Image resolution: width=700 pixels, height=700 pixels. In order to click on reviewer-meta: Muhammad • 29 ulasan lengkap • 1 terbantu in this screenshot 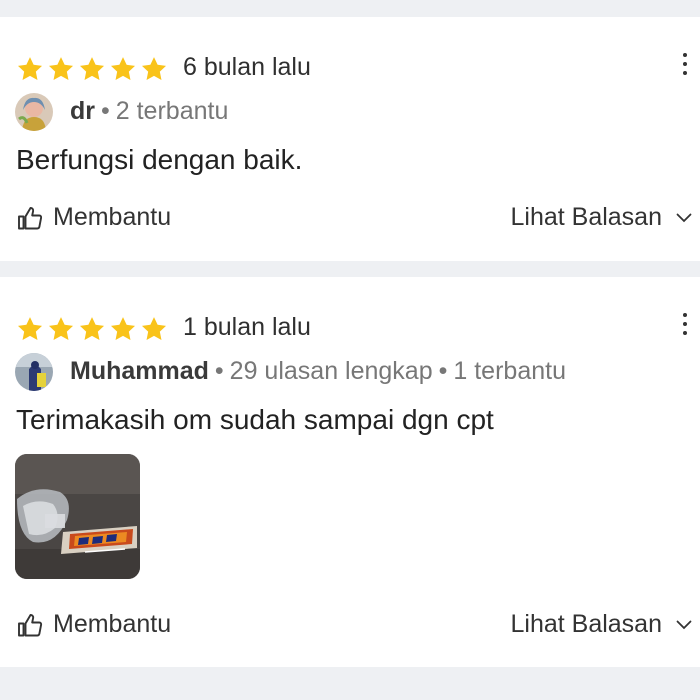, I will do `click(318, 371)`.